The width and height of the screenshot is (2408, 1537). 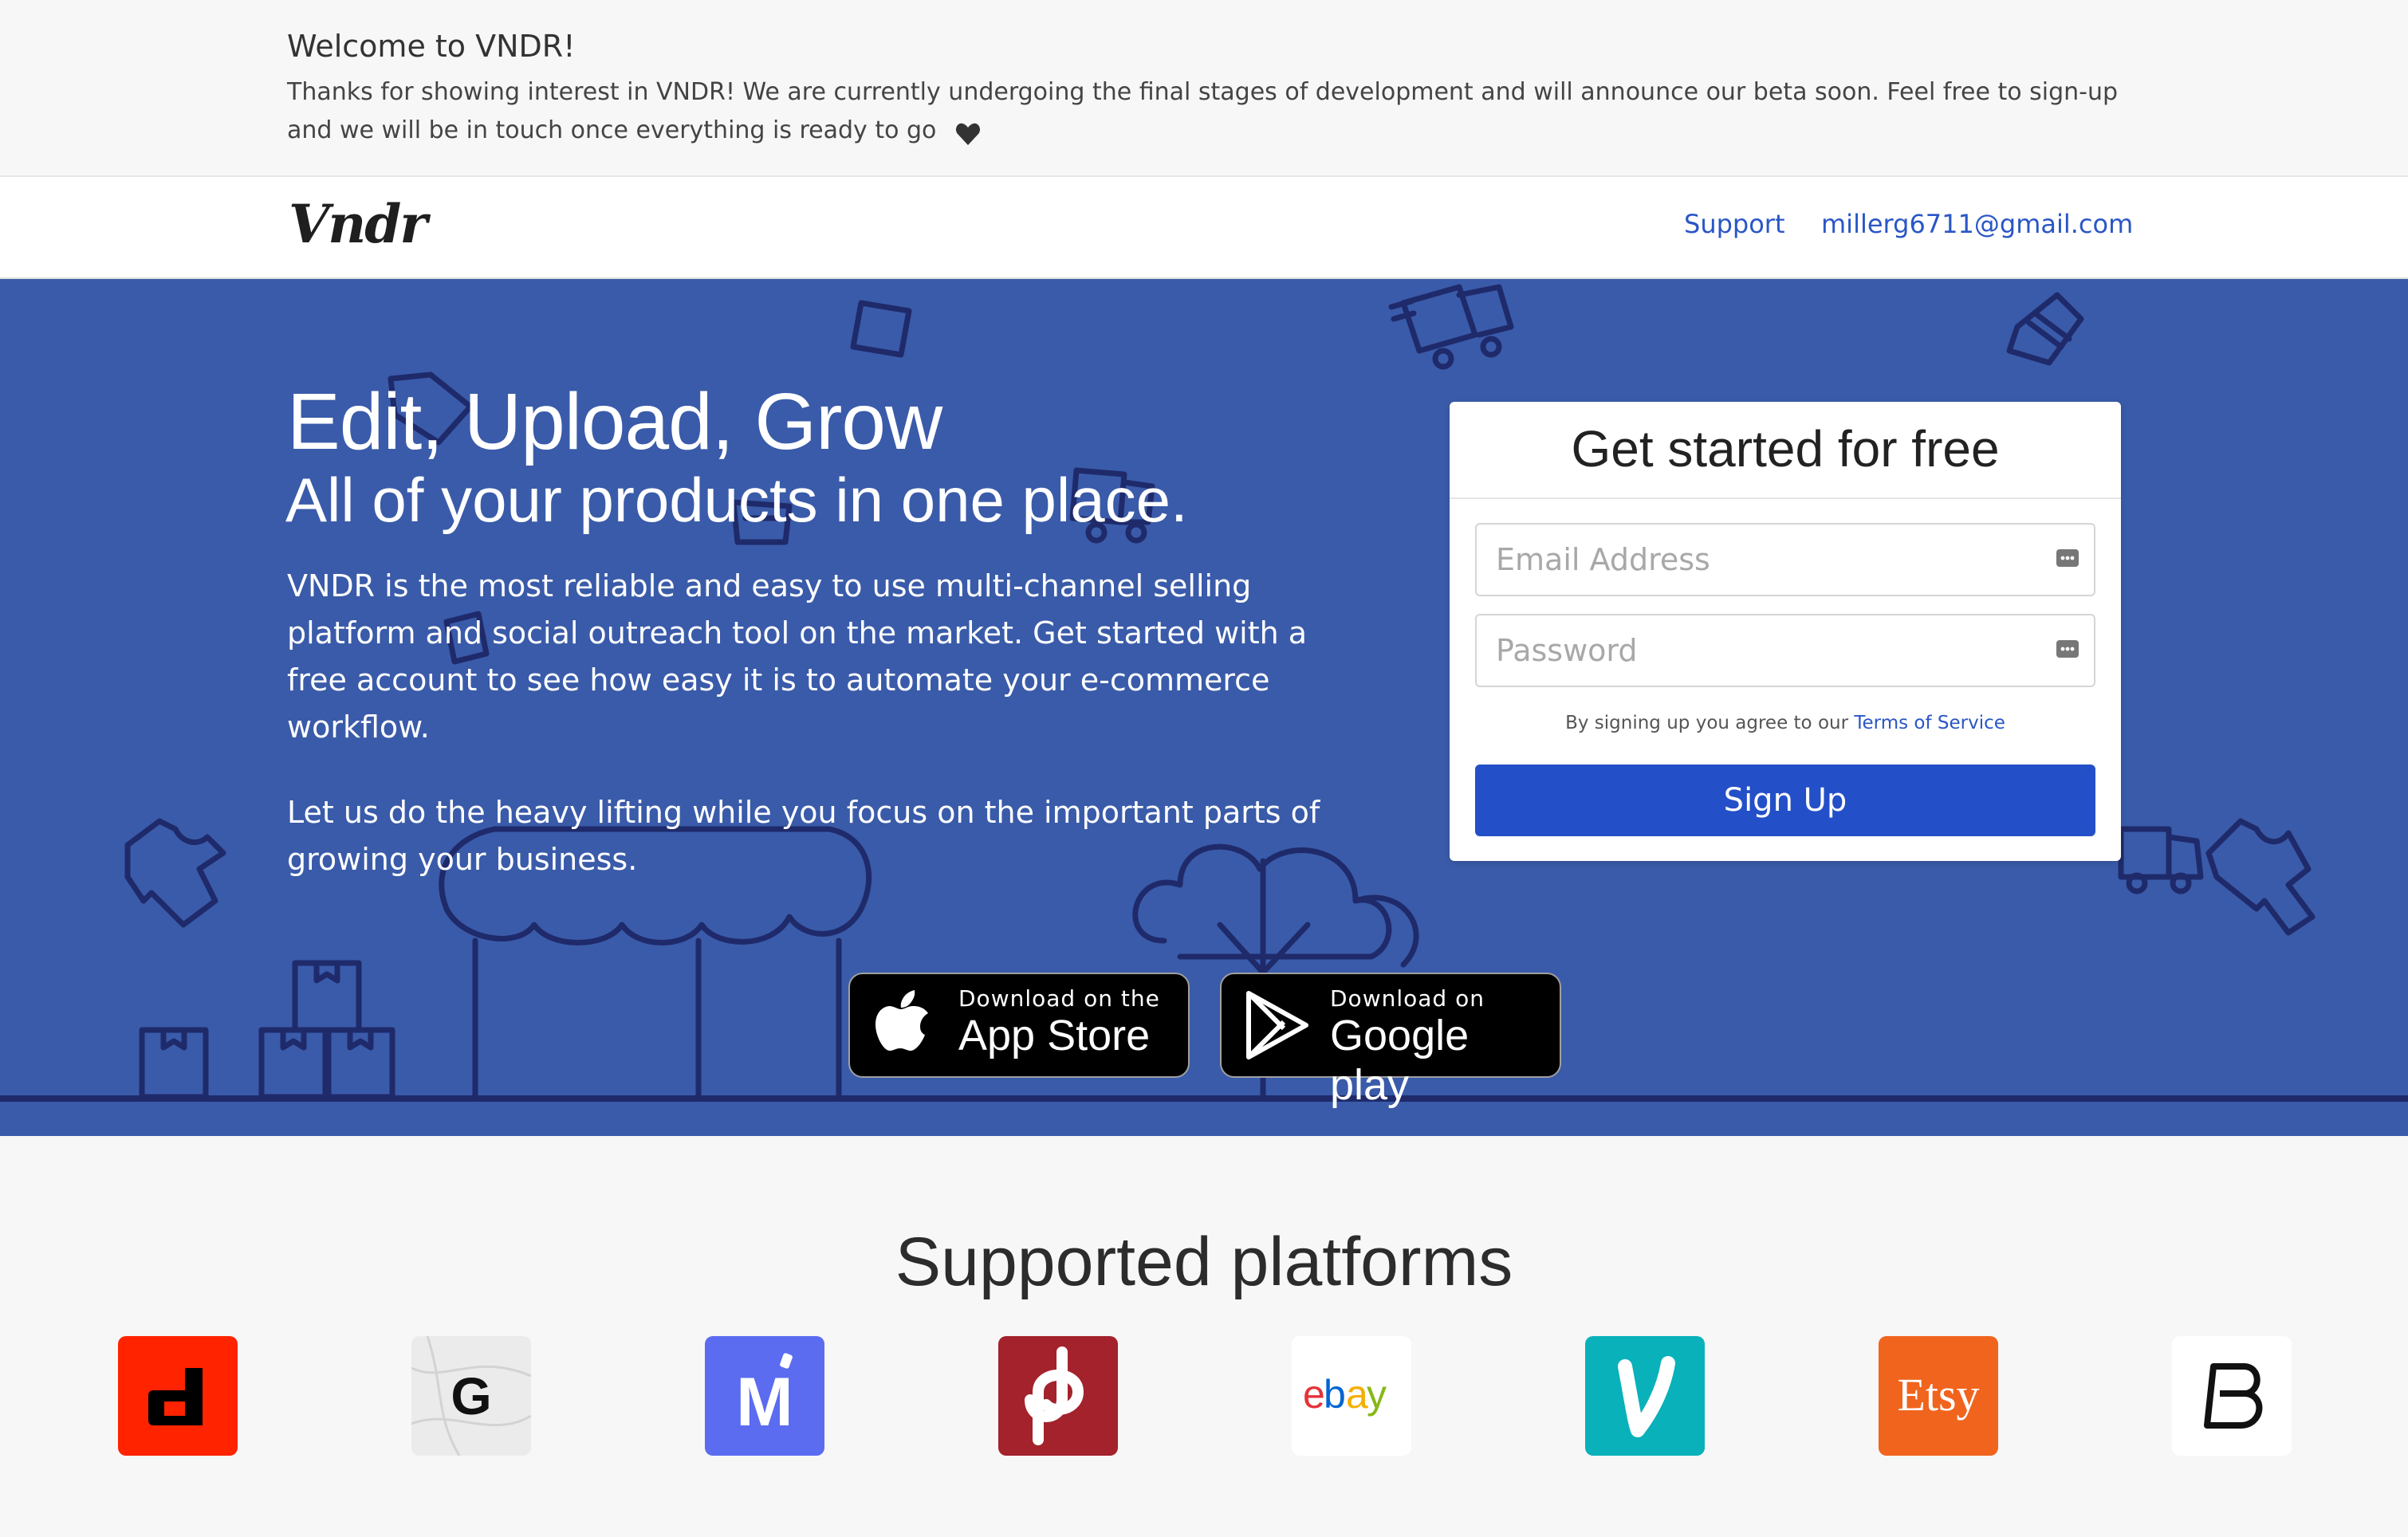 I want to click on svg-text: G, so click(x=471, y=1395).